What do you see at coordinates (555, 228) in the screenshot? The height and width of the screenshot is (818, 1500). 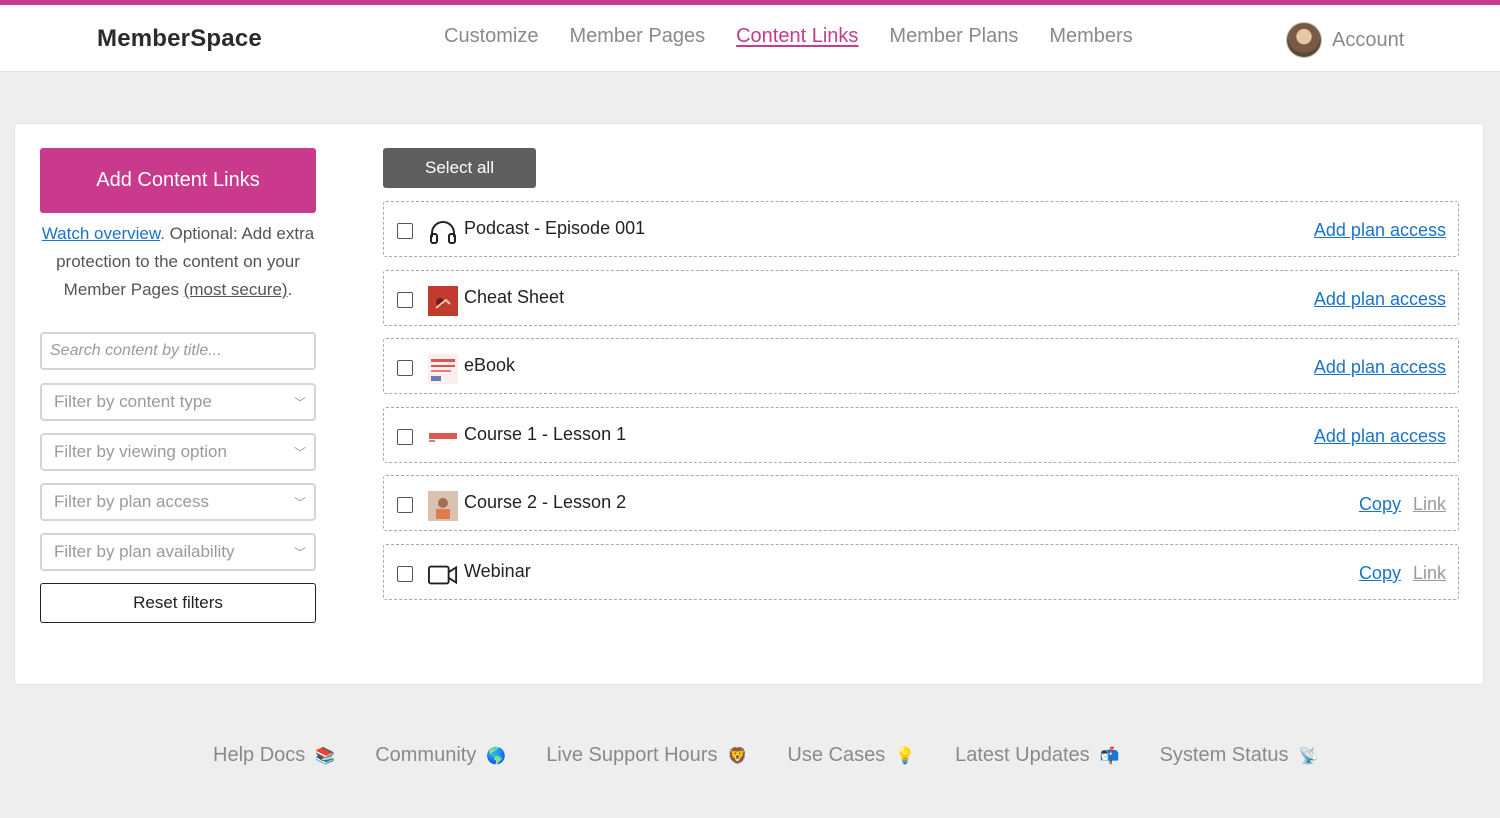 I see `item-title: Podcast - Episode 001` at bounding box center [555, 228].